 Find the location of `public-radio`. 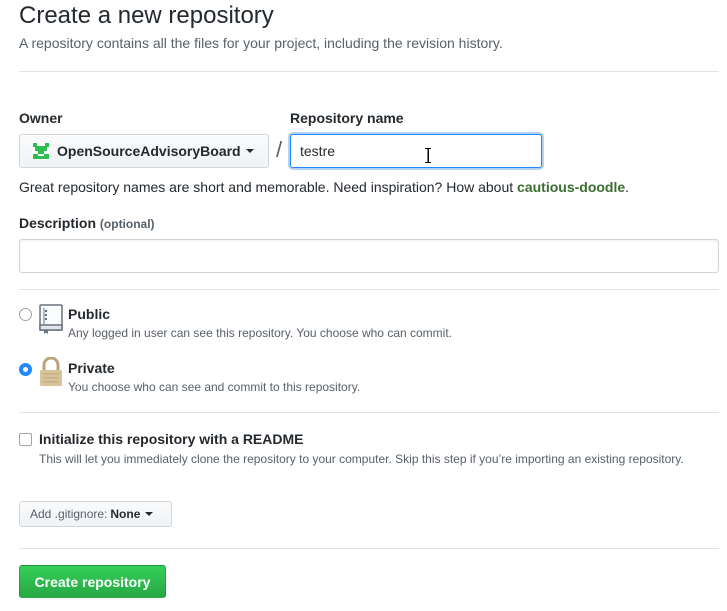

public-radio is located at coordinates (25, 314).